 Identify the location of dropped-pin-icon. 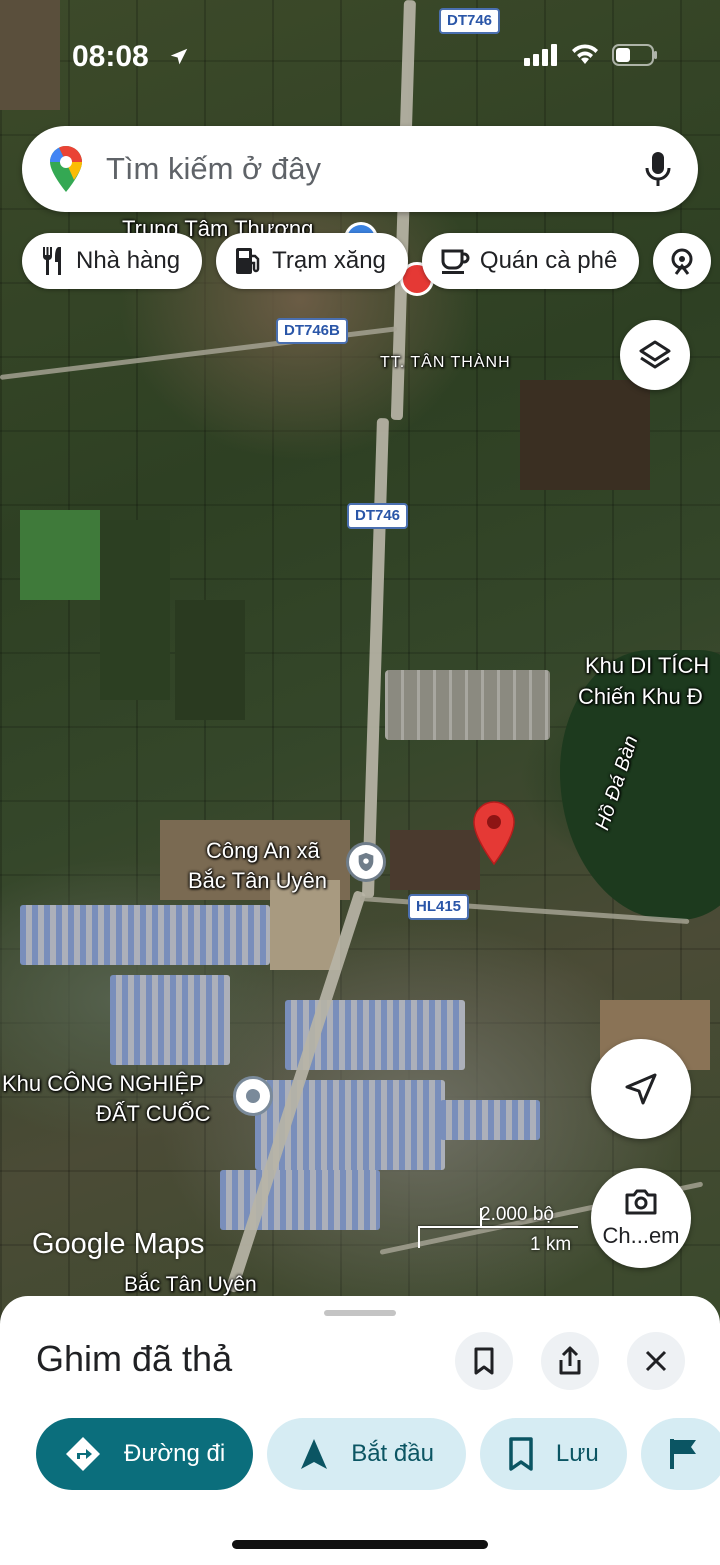
(494, 833).